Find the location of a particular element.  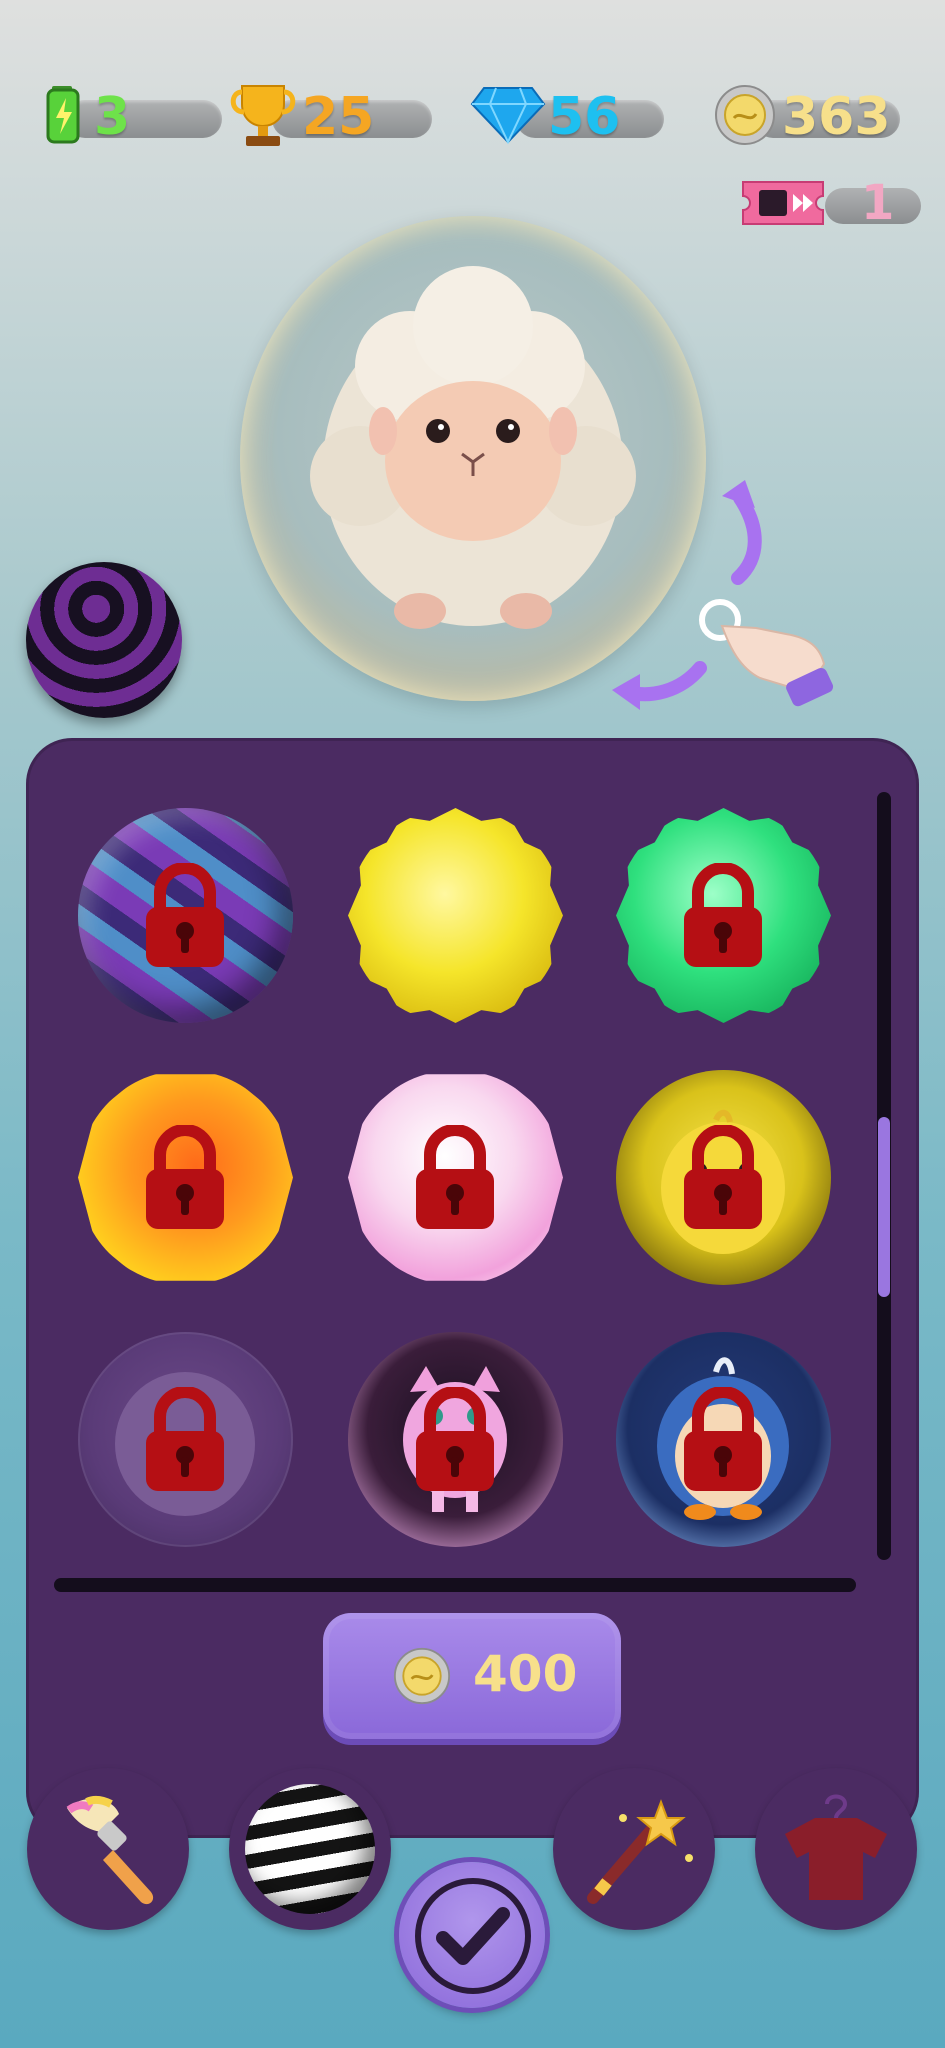

gem-value: 56 is located at coordinates (584, 117).